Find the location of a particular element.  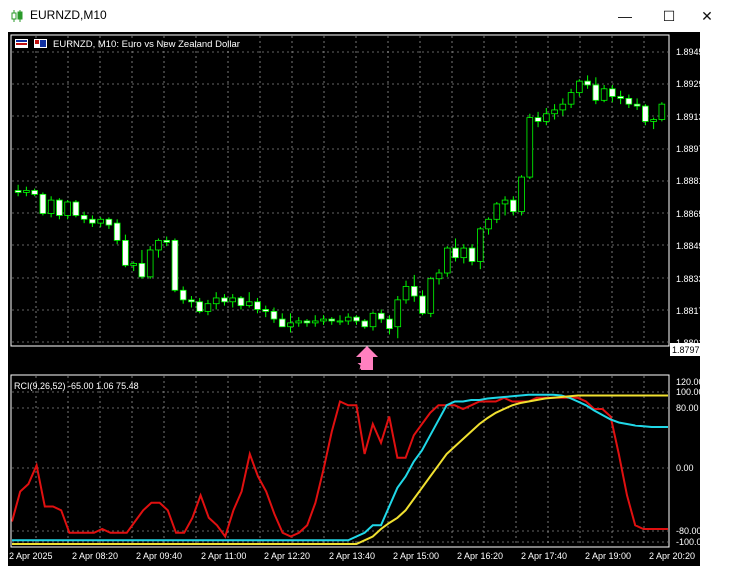

status-strip is located at coordinates (366, 571).